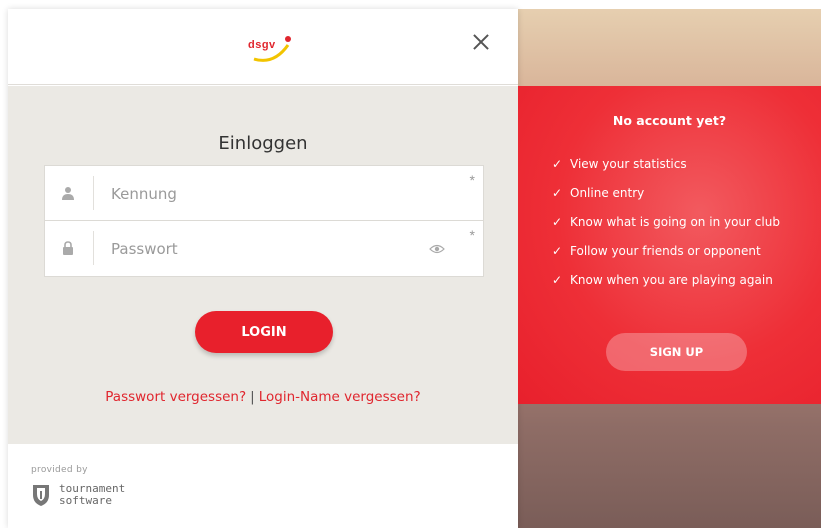 This screenshot has width=821, height=528. Describe the element at coordinates (340, 397) in the screenshot. I see `forgot-login-name-link: Login-Name vergessen?` at that location.